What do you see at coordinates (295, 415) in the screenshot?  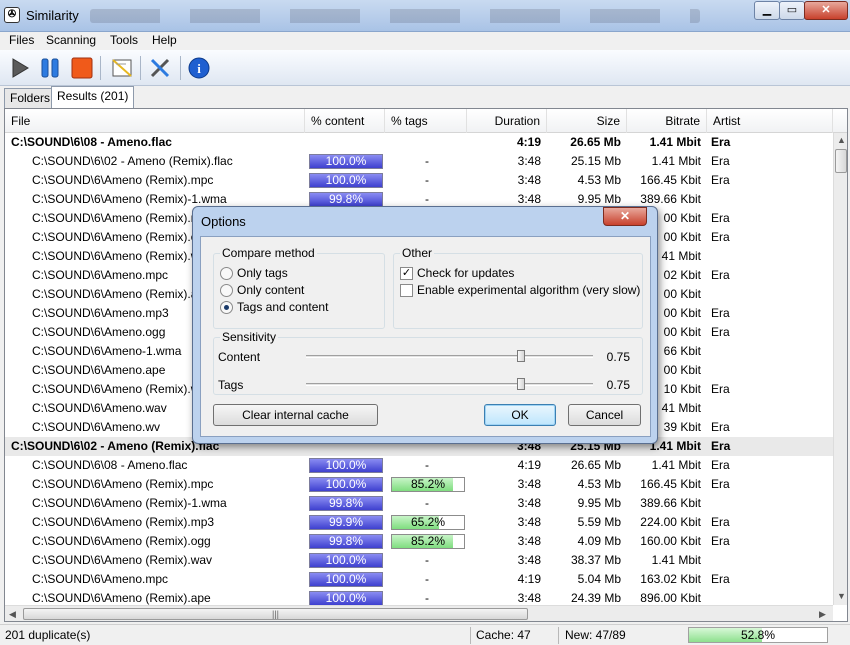 I see `clear-cache-button: Clear internal cache` at bounding box center [295, 415].